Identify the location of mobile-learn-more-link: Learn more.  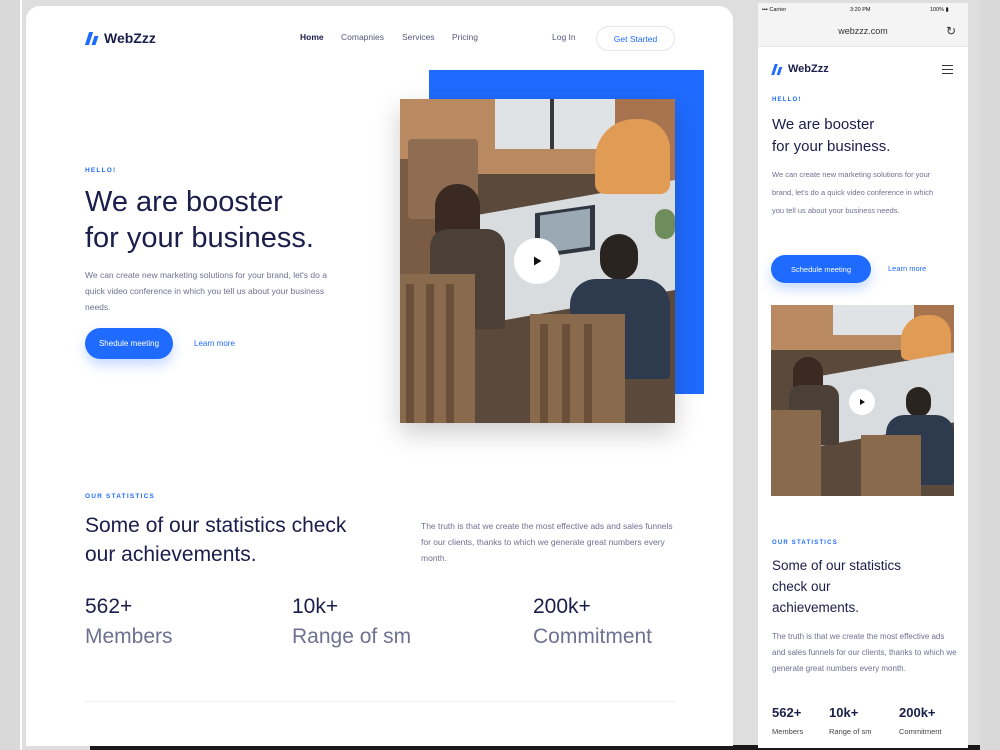
(907, 268).